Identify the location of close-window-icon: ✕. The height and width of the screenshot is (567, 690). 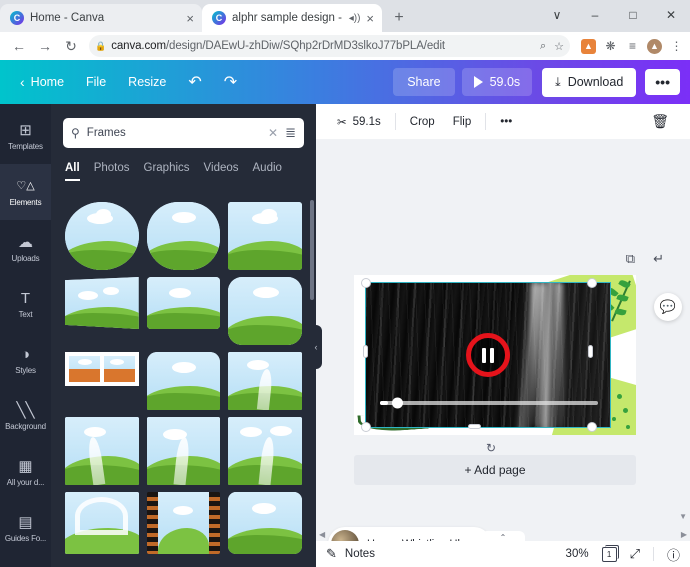
(671, 15).